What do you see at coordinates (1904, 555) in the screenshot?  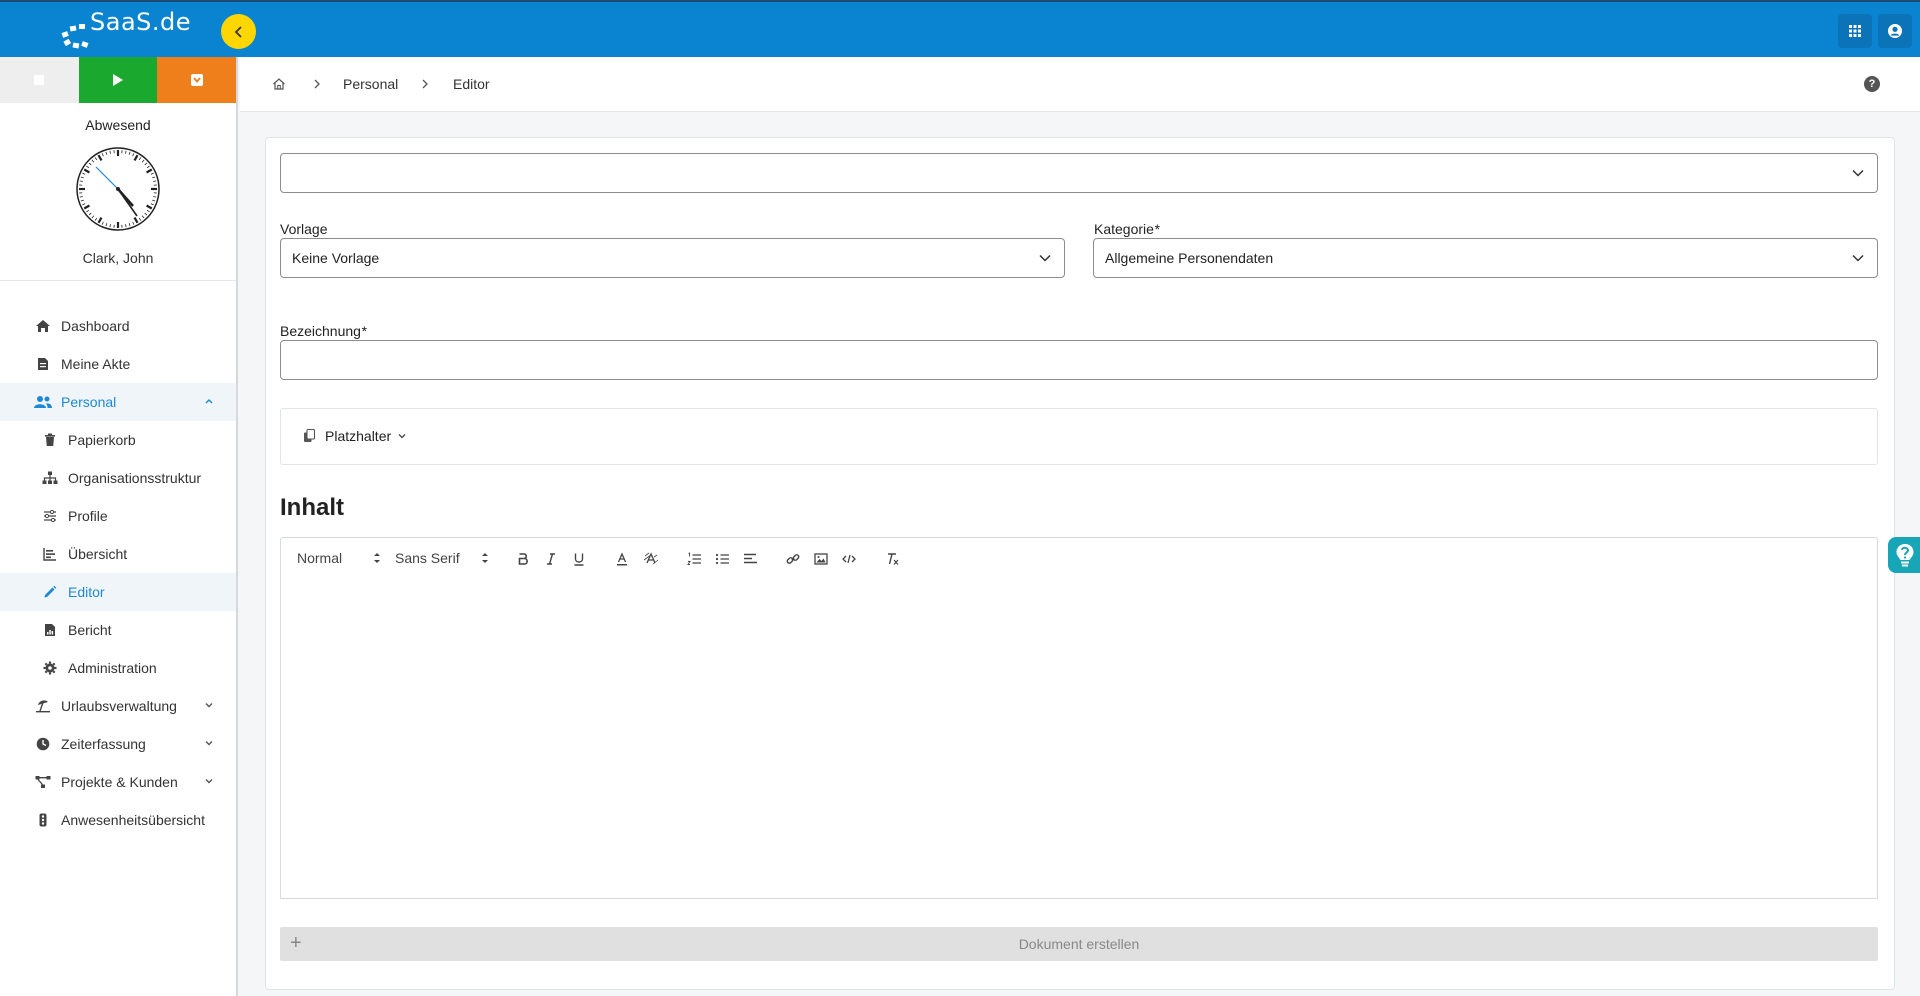 I see `floating-help-button` at bounding box center [1904, 555].